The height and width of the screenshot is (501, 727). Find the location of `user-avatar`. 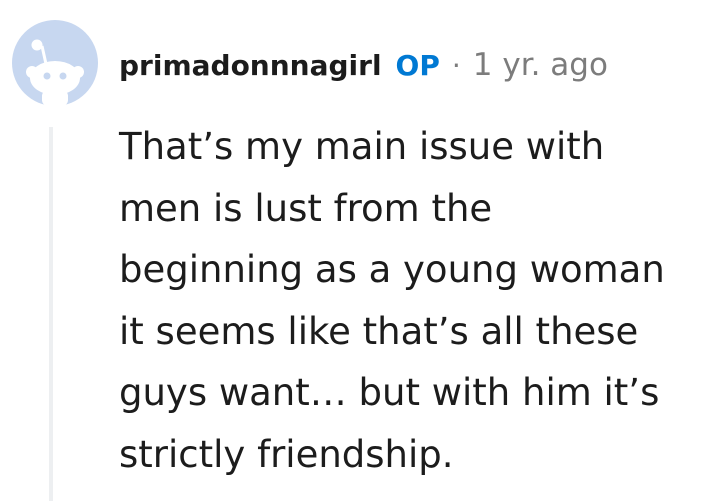

user-avatar is located at coordinates (55, 63).